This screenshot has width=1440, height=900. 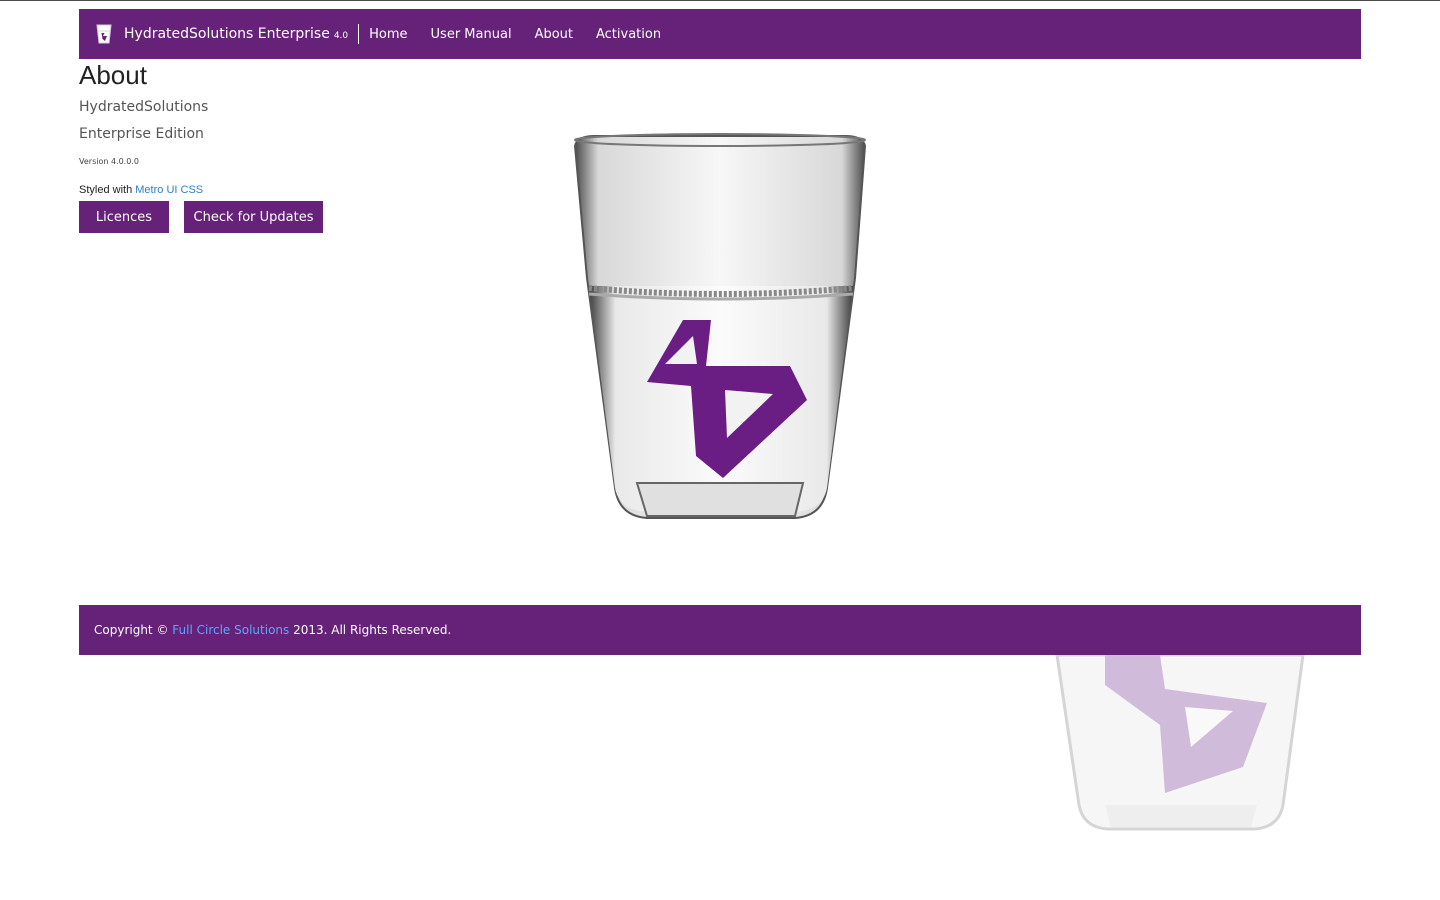 What do you see at coordinates (253, 217) in the screenshot?
I see `check-updates-button: Check for Updates` at bounding box center [253, 217].